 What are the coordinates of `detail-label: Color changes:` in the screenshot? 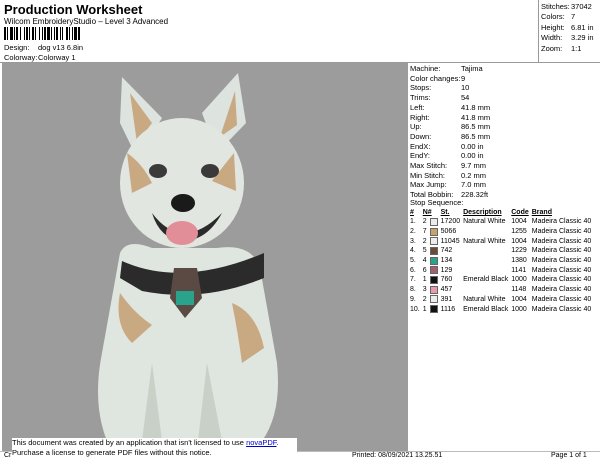 It's located at (435, 78).